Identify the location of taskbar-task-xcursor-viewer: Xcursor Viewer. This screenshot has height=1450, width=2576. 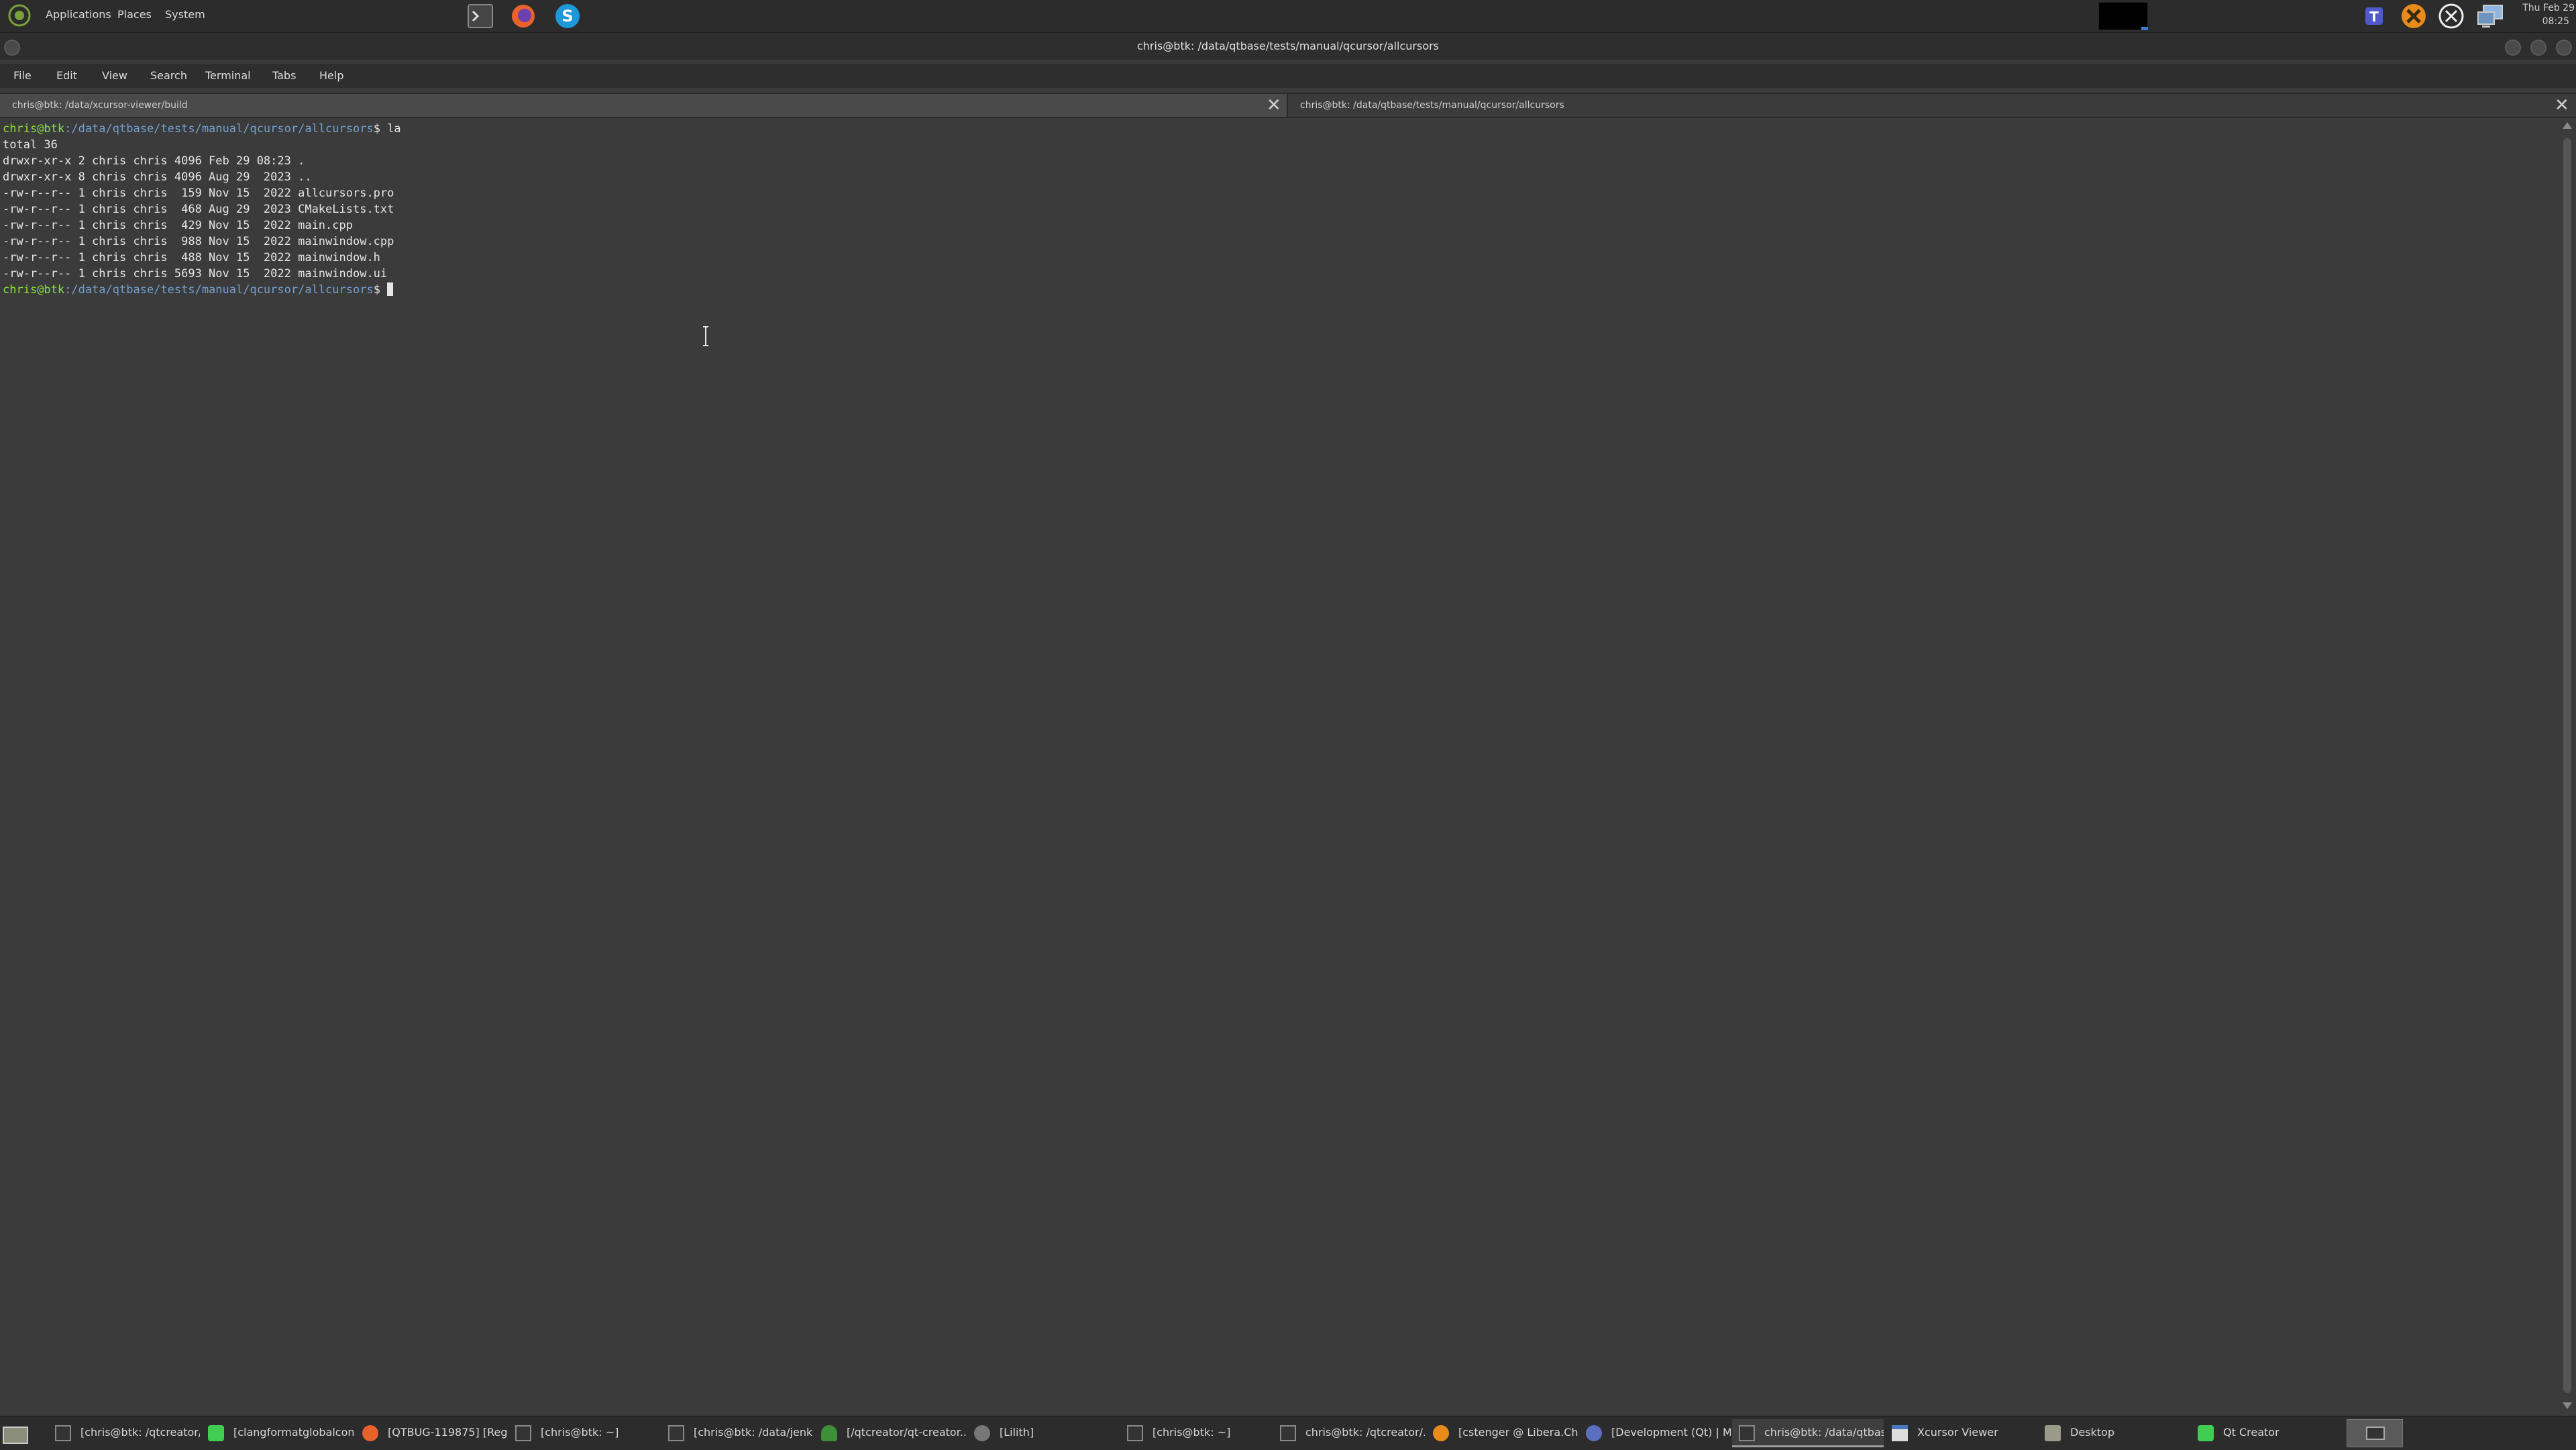
(1961, 1433).